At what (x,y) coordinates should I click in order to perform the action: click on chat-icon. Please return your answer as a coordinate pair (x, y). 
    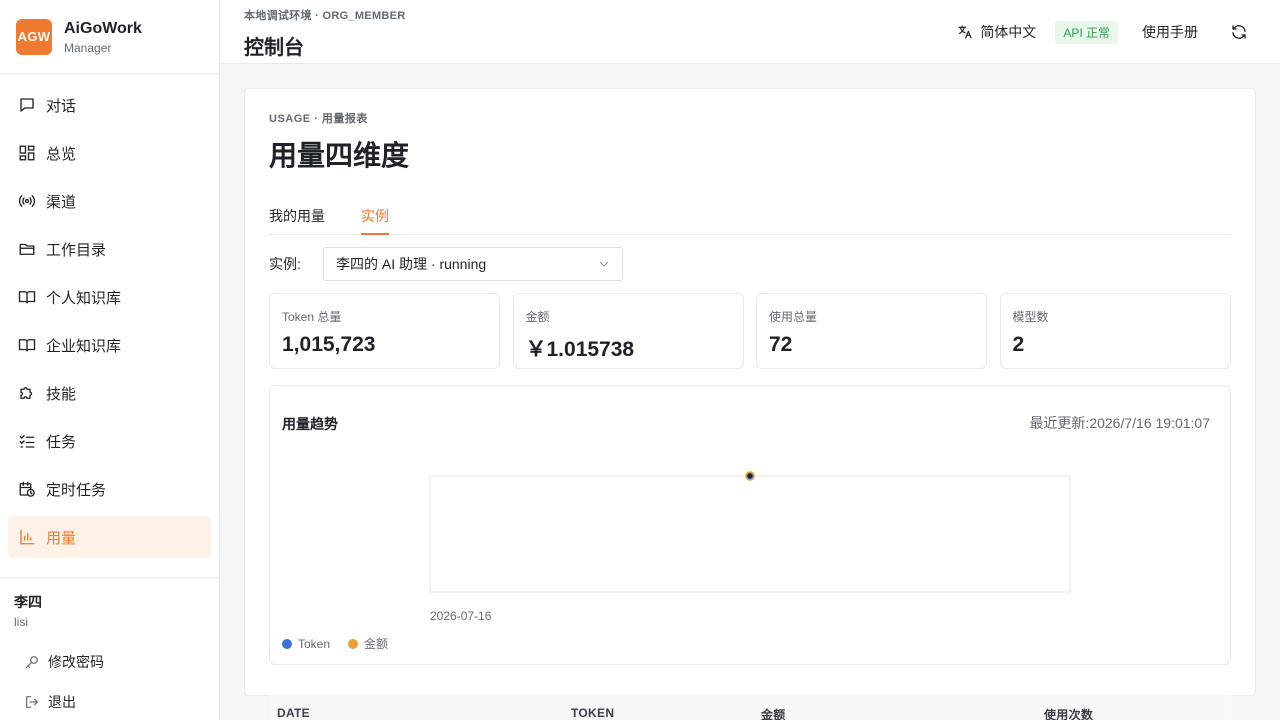
    Looking at the image, I should click on (27, 105).